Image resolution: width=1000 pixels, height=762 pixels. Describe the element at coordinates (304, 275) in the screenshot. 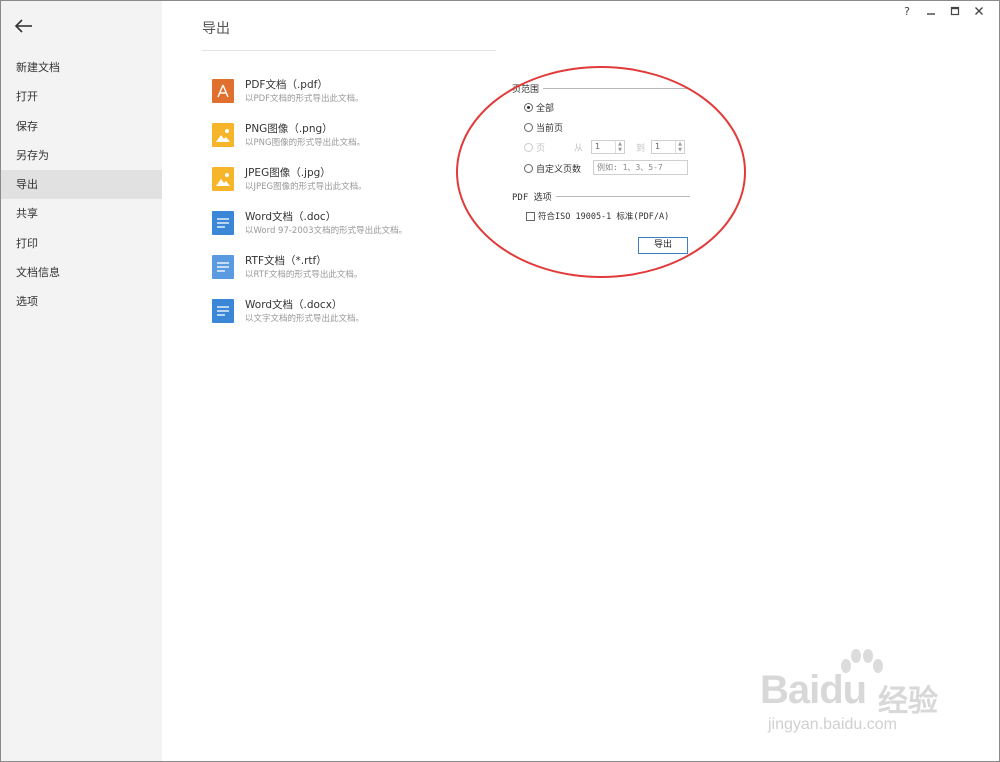

I see `format-desc: 以RTF文档的形式导出此文档。` at that location.